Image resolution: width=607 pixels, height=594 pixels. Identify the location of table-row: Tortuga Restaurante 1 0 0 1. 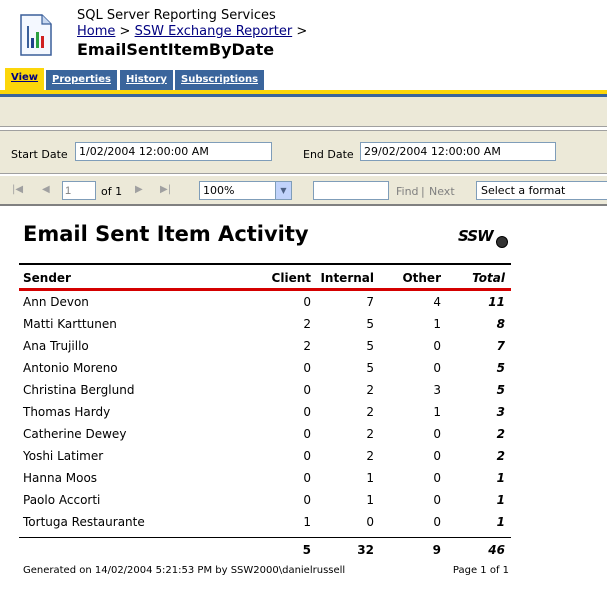
(265, 522).